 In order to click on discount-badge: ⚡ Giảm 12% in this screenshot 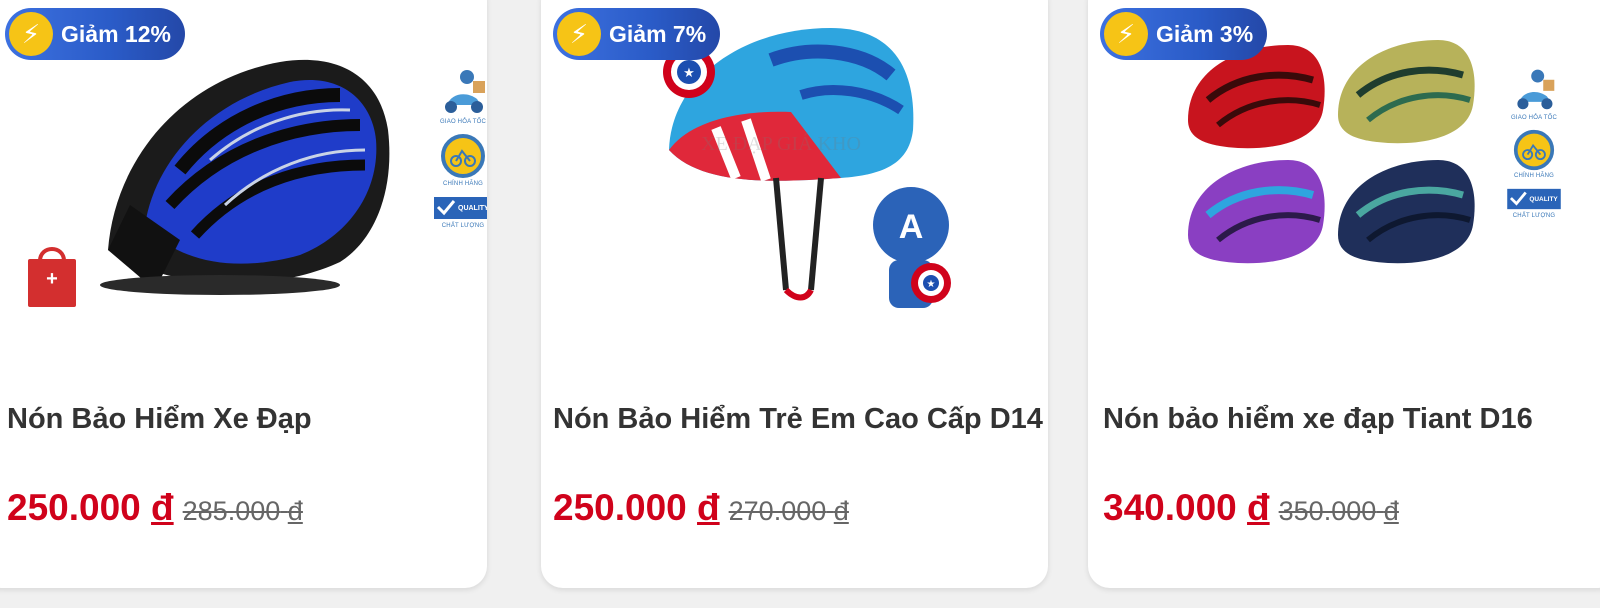, I will do `click(95, 34)`.